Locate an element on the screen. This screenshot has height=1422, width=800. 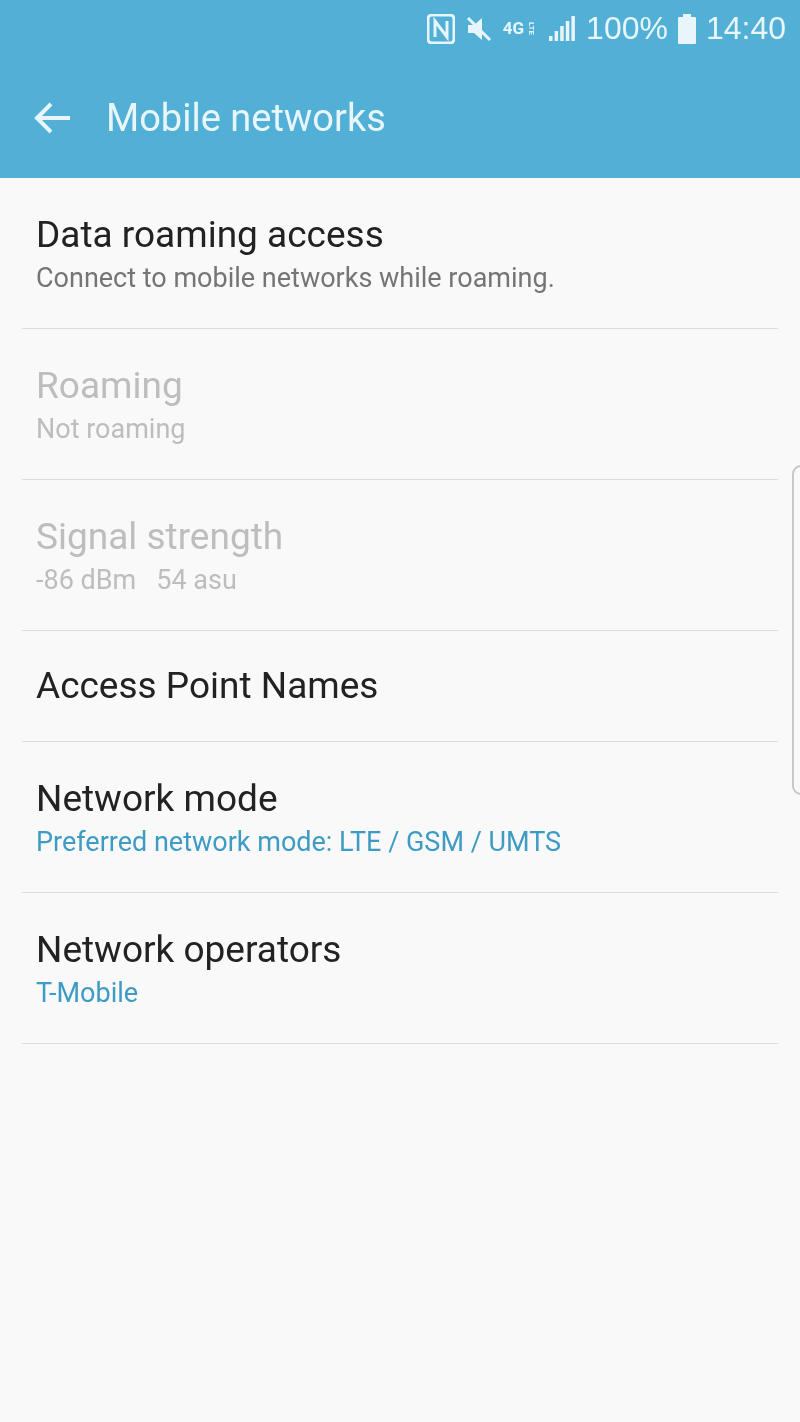
nfc-icon is located at coordinates (440, 28).